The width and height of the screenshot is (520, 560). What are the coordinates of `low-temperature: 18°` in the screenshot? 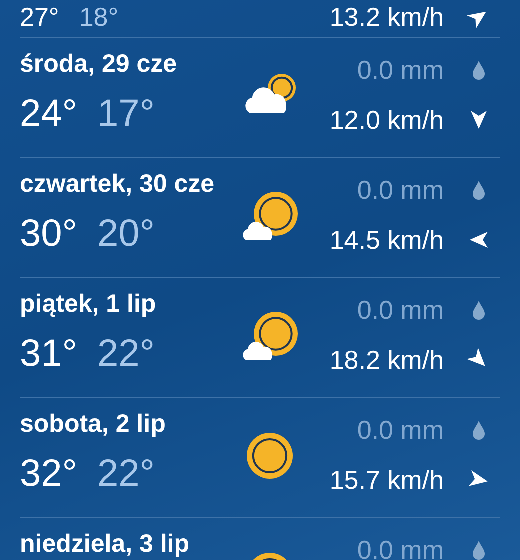 It's located at (99, 17).